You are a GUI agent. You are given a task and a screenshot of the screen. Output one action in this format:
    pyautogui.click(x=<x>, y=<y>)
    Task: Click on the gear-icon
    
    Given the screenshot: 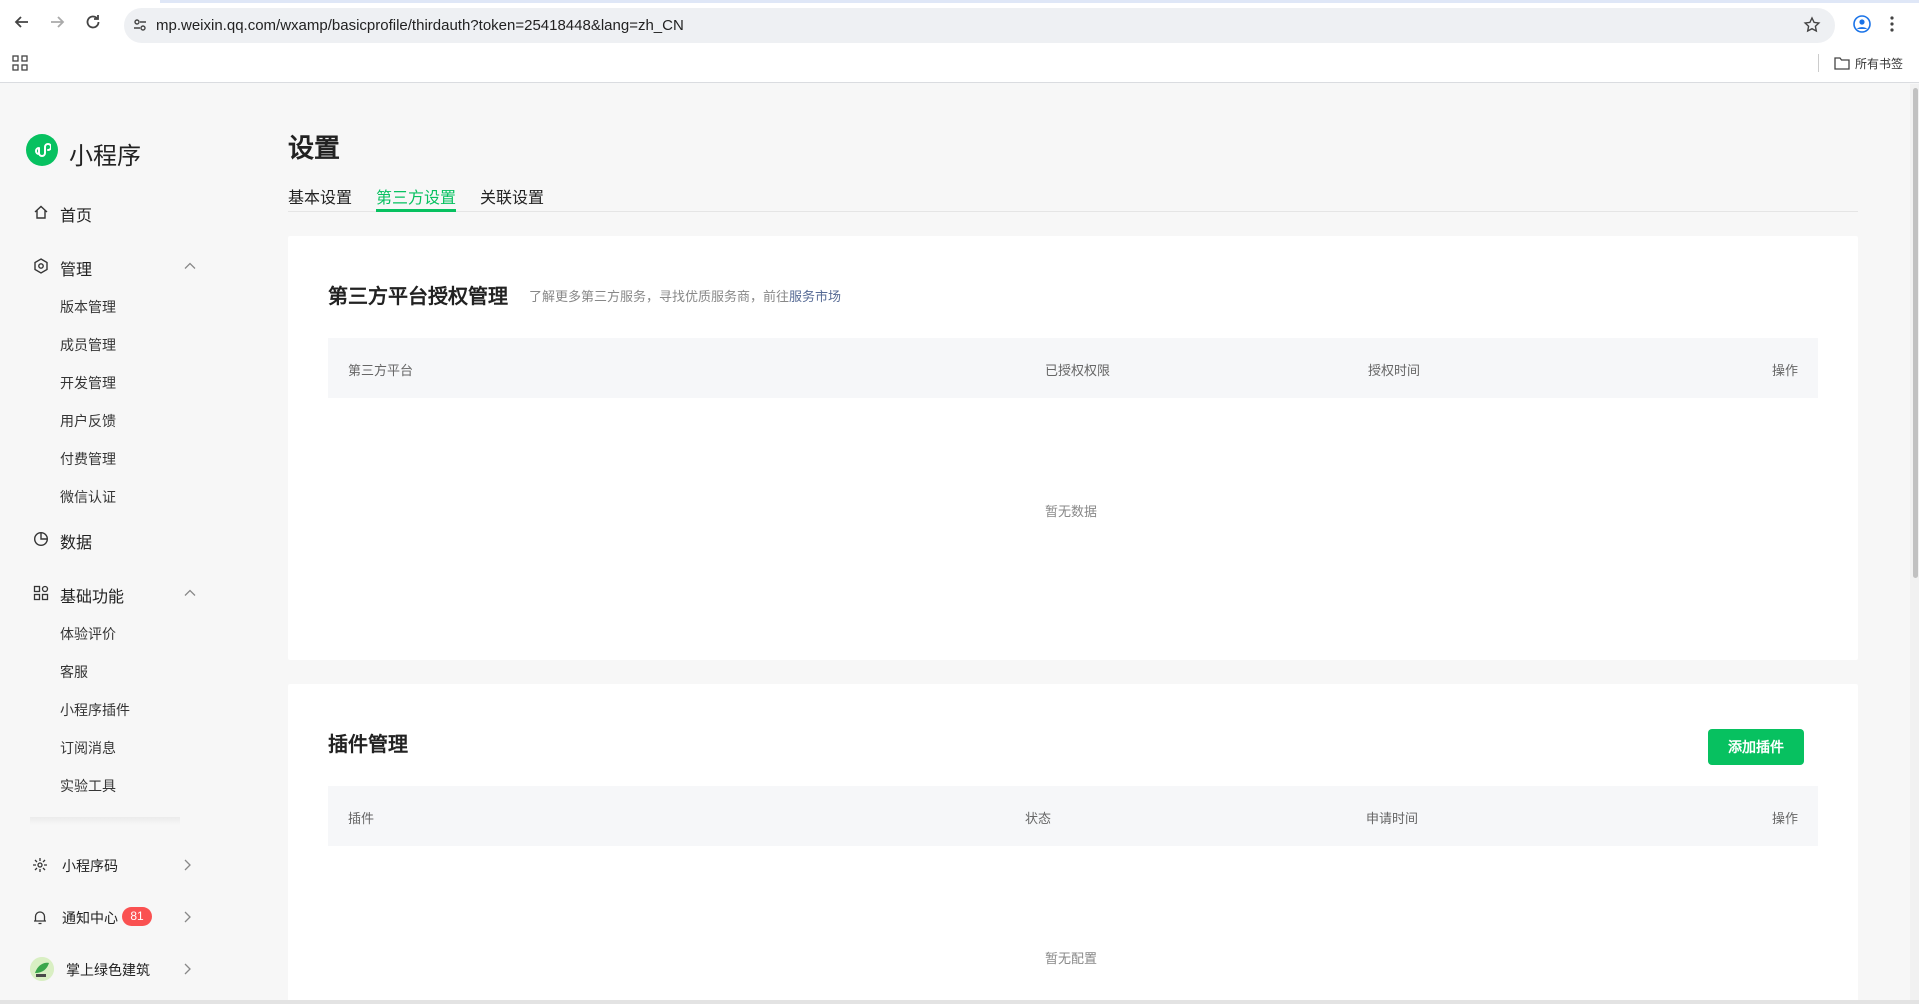 What is the action you would take?
    pyautogui.click(x=41, y=266)
    